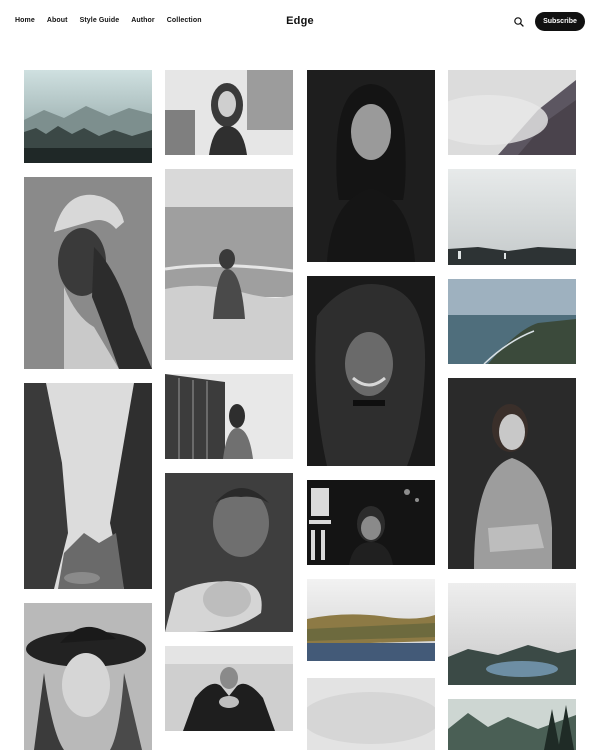 The image size is (600, 750). What do you see at coordinates (371, 621) in the screenshot?
I see `photo-lake-valley` at bounding box center [371, 621].